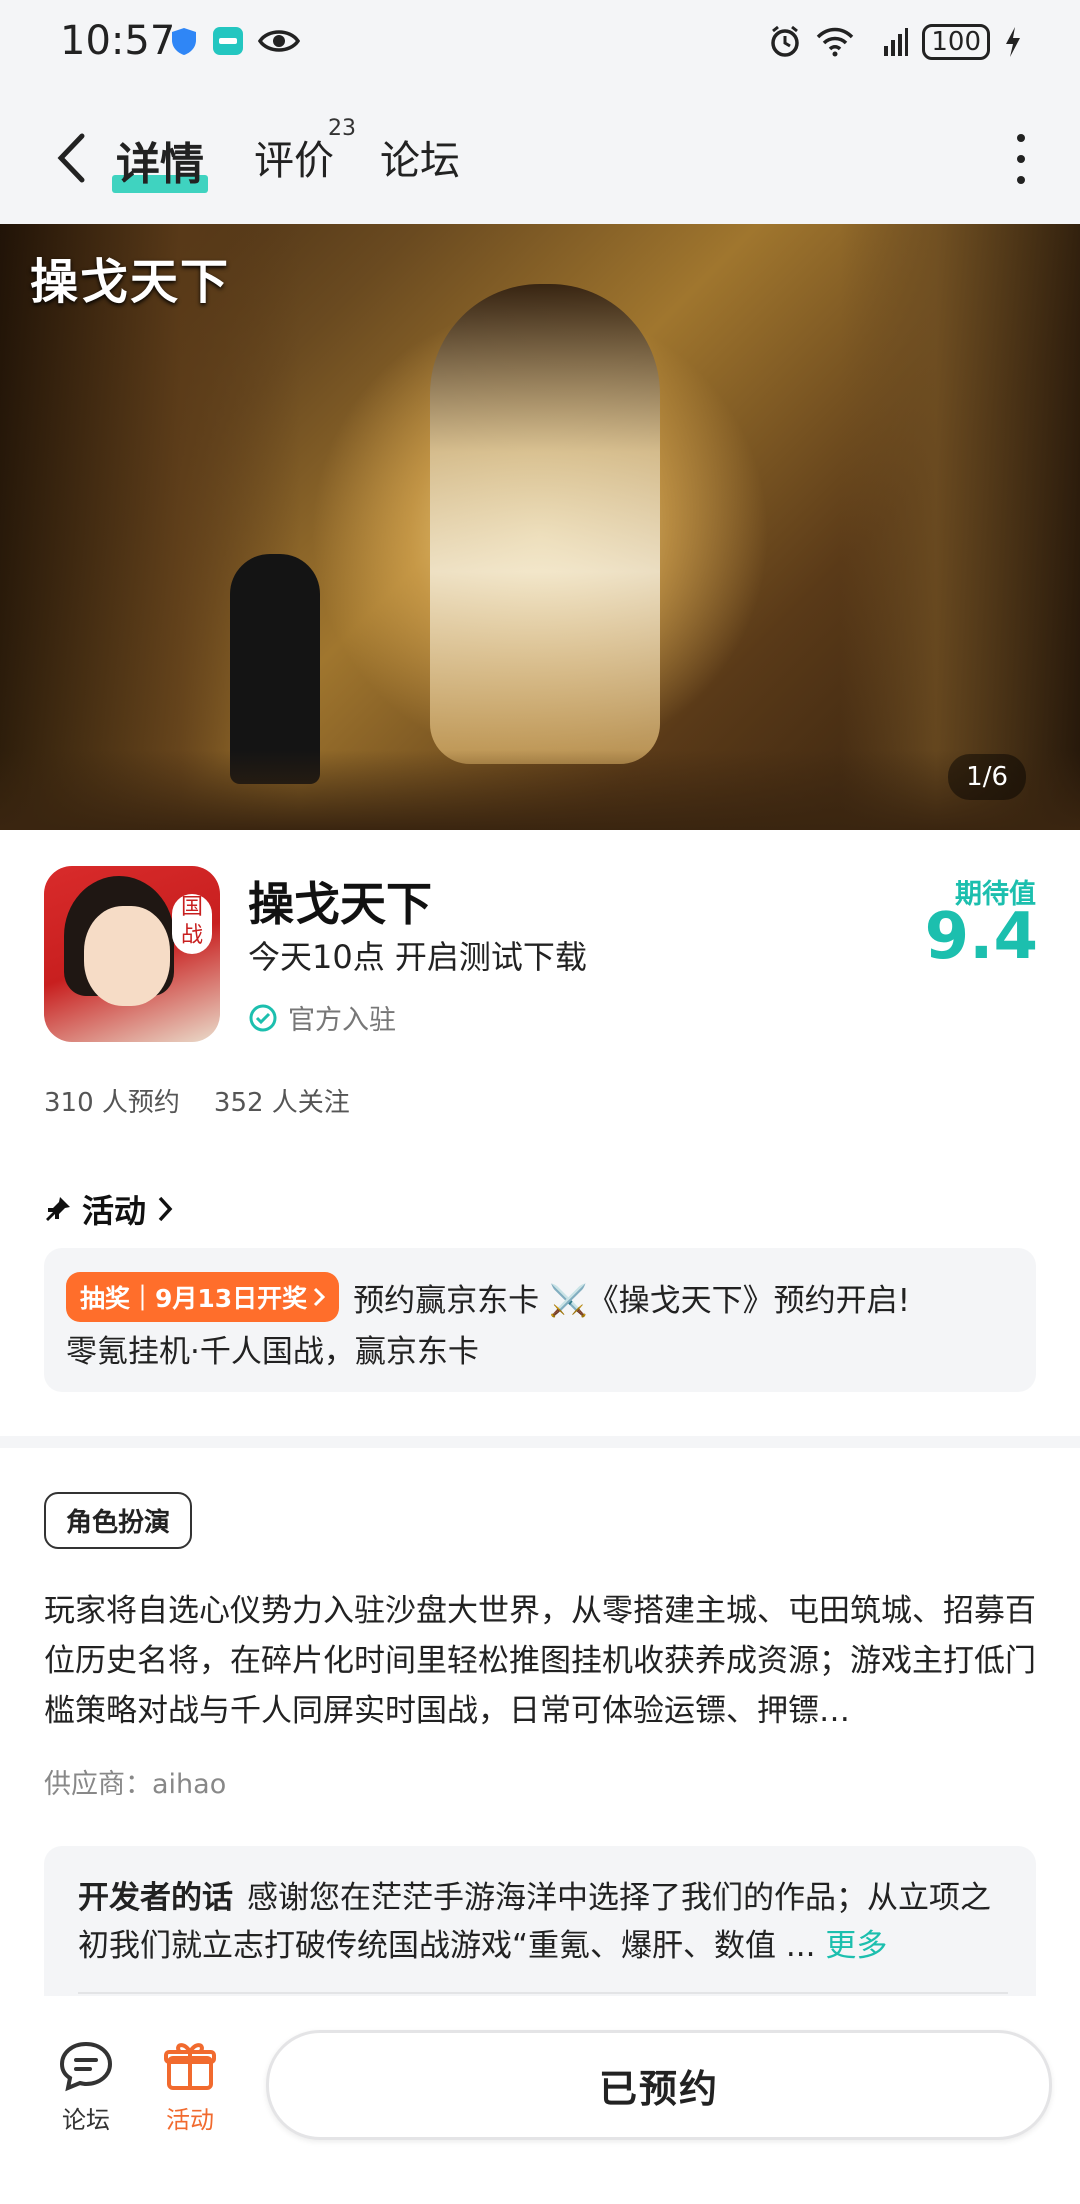 The height and width of the screenshot is (2204, 1080). What do you see at coordinates (960, 527) in the screenshot?
I see `banner-art-pillar-right` at bounding box center [960, 527].